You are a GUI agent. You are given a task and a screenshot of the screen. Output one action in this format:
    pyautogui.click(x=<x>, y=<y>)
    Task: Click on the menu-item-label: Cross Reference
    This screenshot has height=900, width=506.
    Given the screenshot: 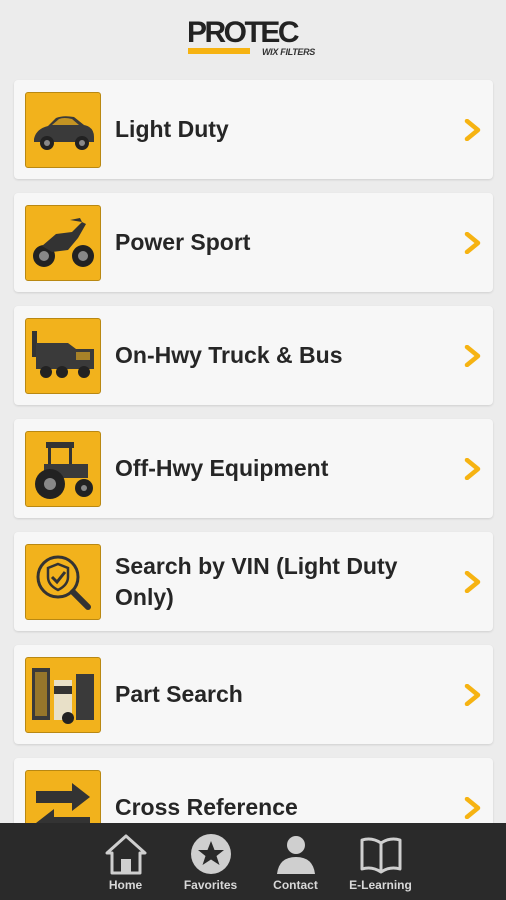 What is the action you would take?
    pyautogui.click(x=206, y=807)
    